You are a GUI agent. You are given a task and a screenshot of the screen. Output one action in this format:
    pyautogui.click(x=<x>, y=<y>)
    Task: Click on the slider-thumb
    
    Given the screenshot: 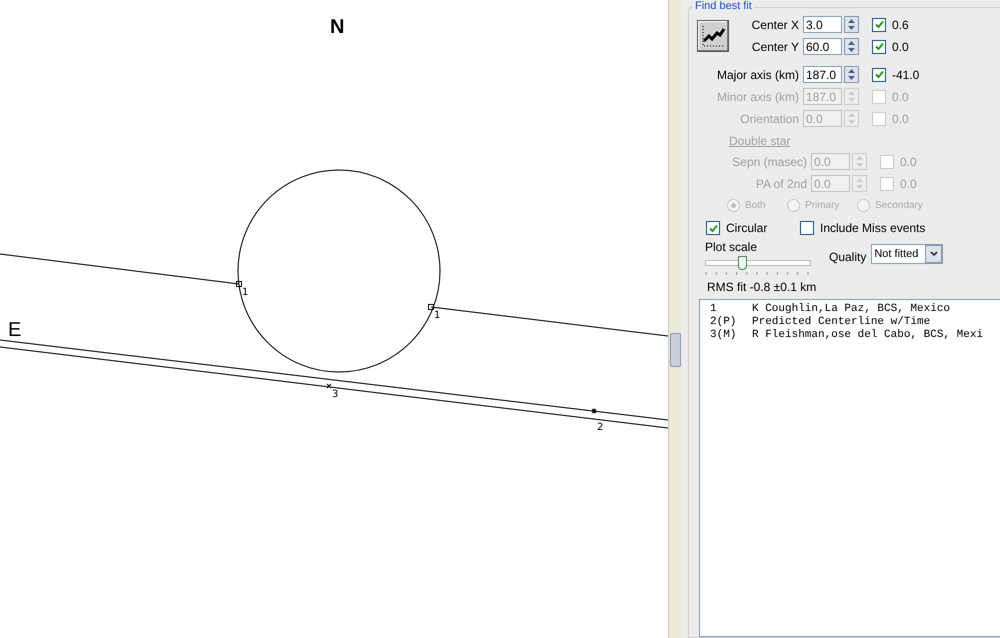 What is the action you would take?
    pyautogui.click(x=743, y=263)
    